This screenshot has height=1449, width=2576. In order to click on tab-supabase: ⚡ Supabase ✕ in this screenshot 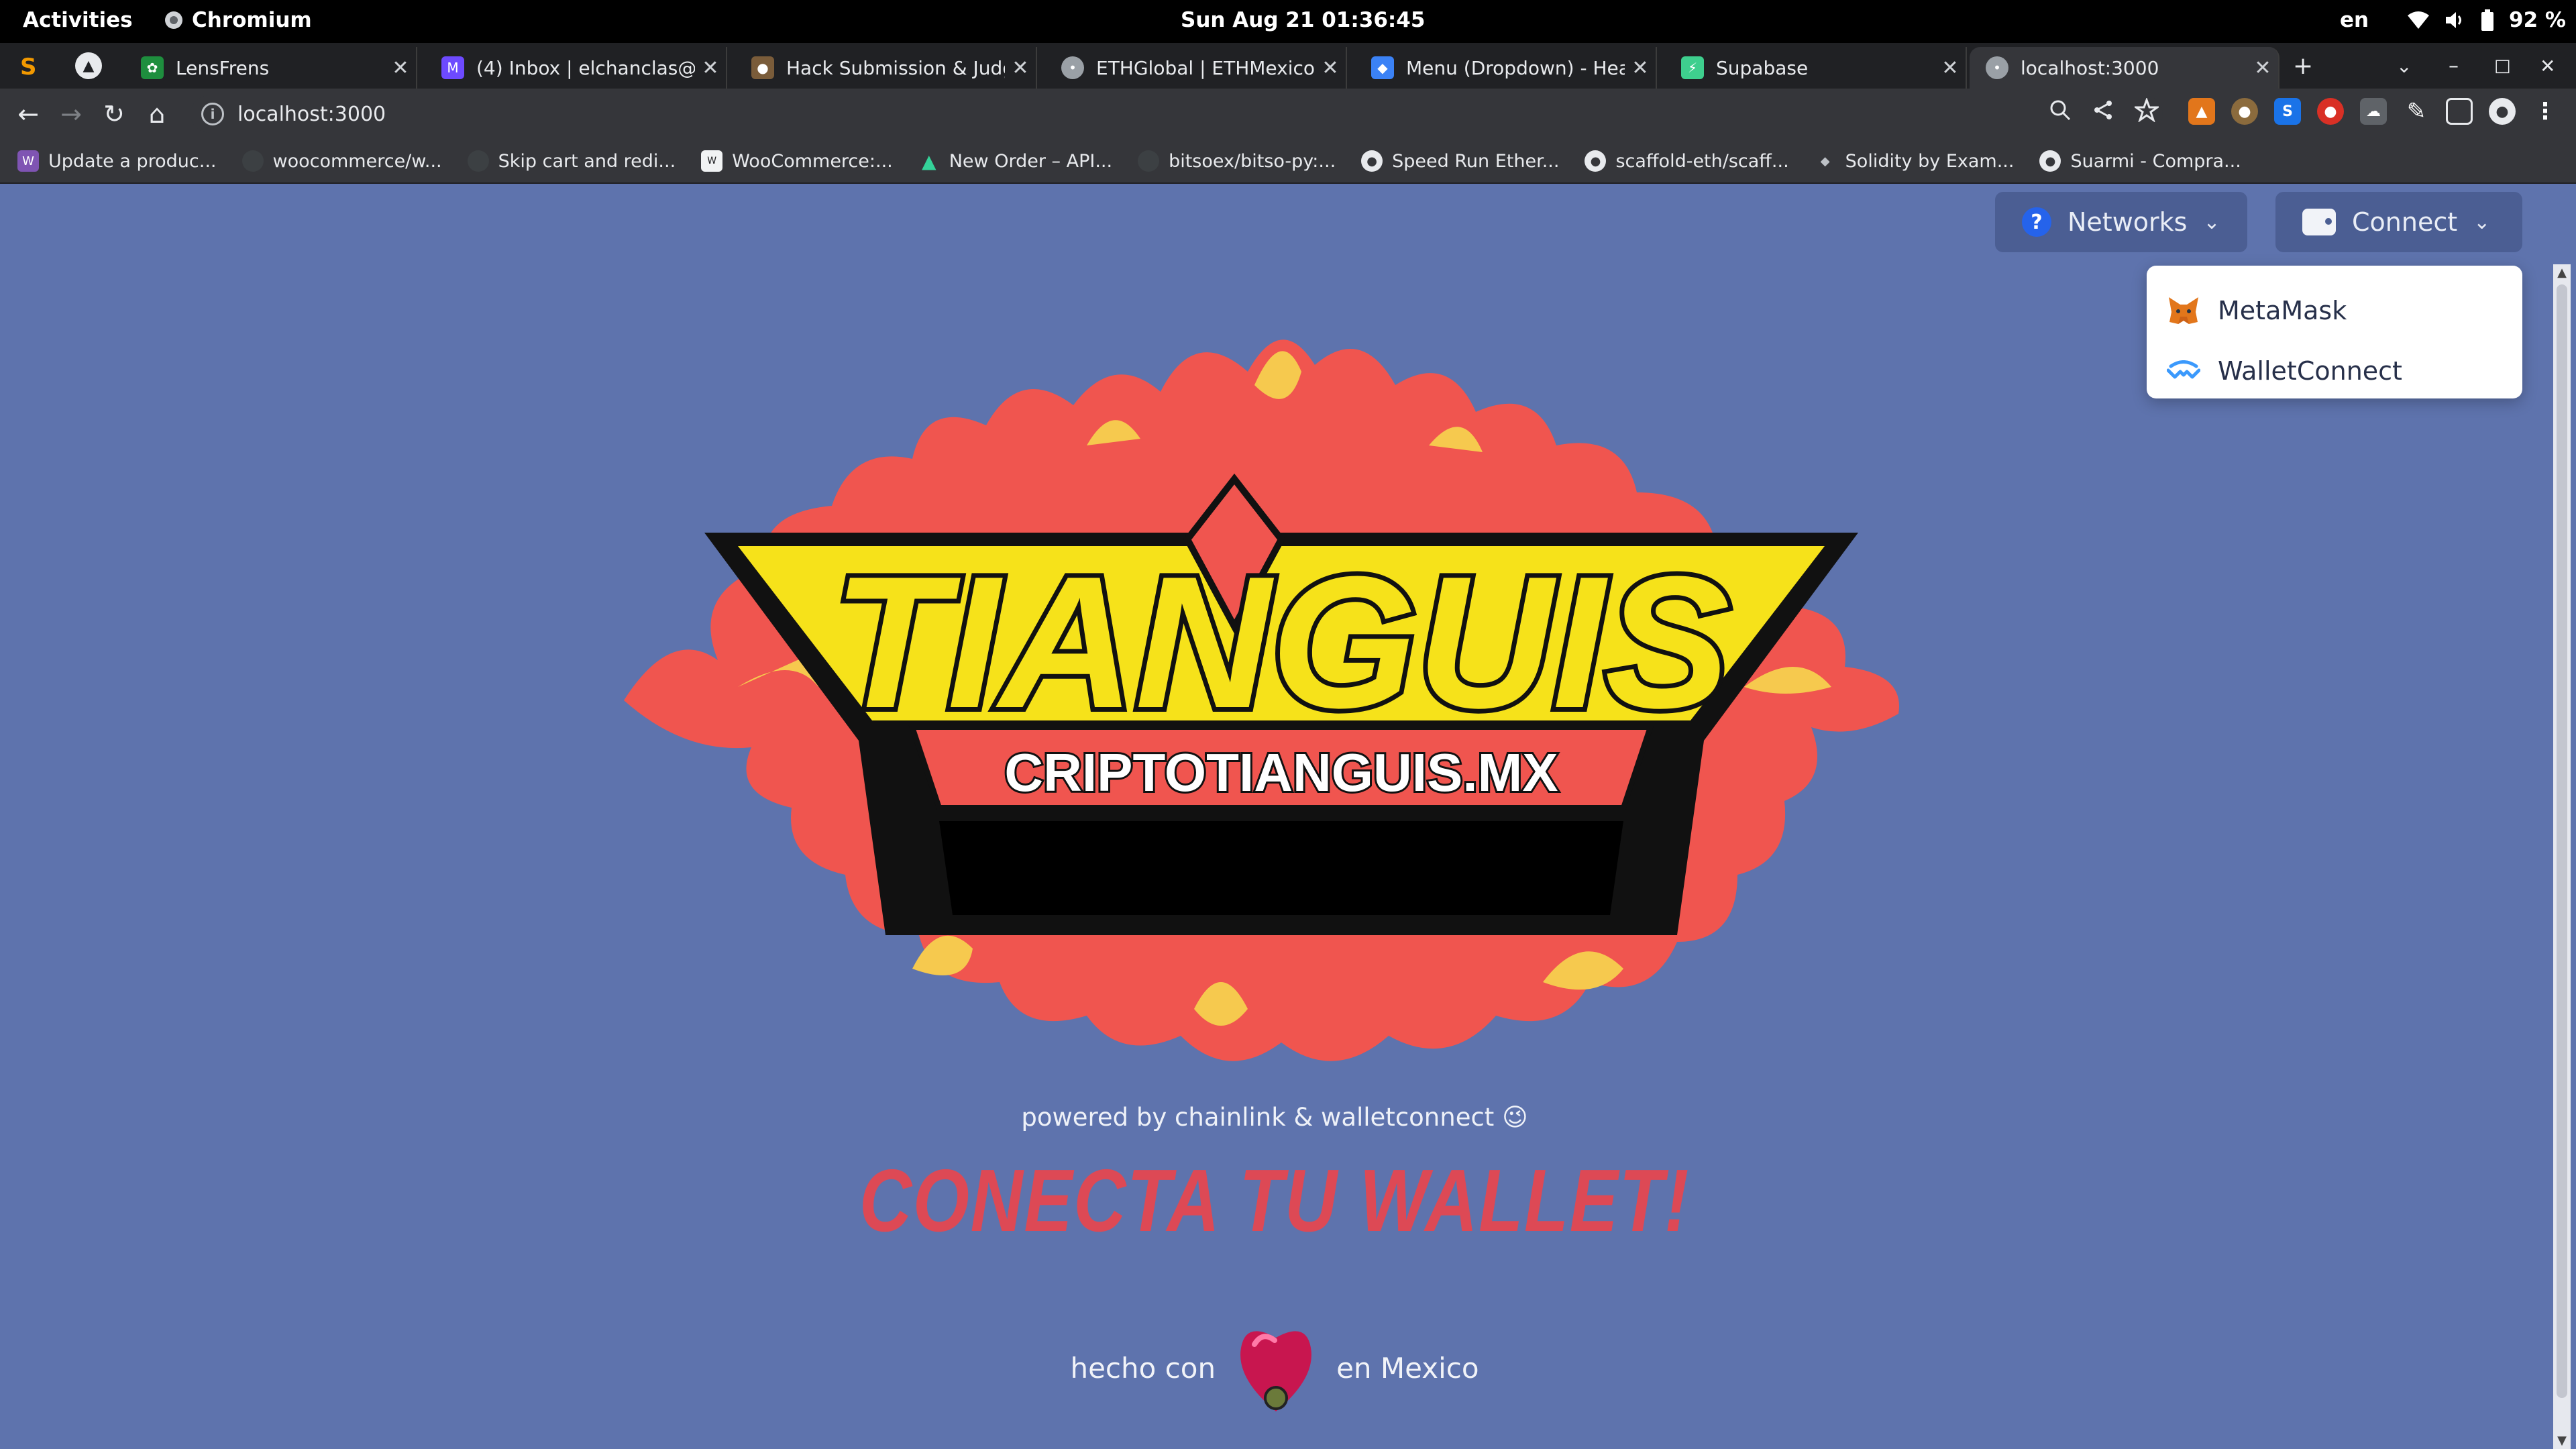, I will do `click(1816, 68)`.